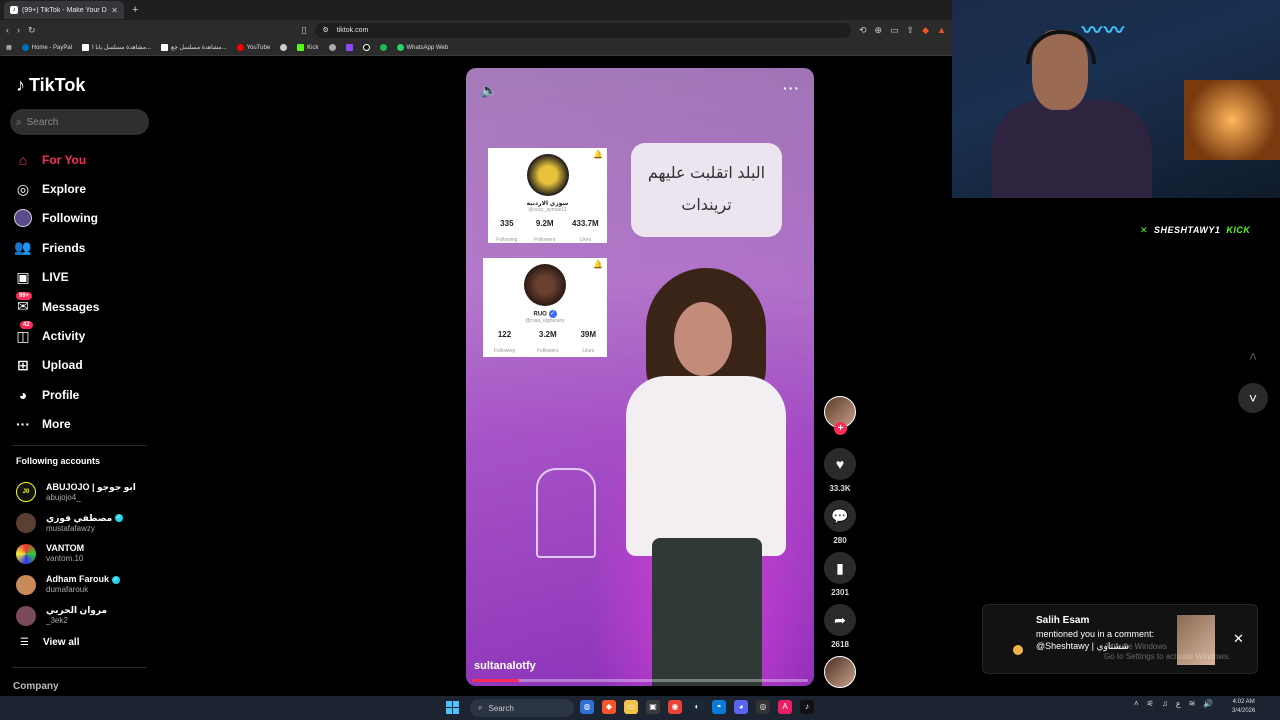 The width and height of the screenshot is (1280, 720). Describe the element at coordinates (84, 424) in the screenshot. I see `nav-more: ··· More` at that location.